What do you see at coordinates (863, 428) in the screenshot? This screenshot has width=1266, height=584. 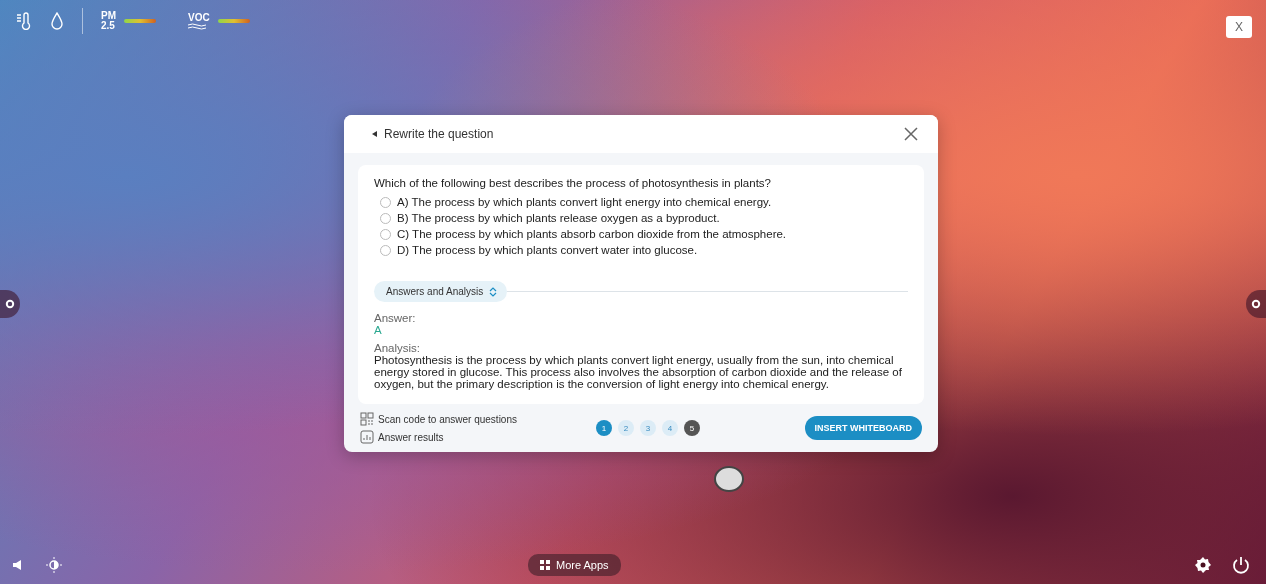 I see `insert-whiteboard-button: INSERT WHITEBOARD` at bounding box center [863, 428].